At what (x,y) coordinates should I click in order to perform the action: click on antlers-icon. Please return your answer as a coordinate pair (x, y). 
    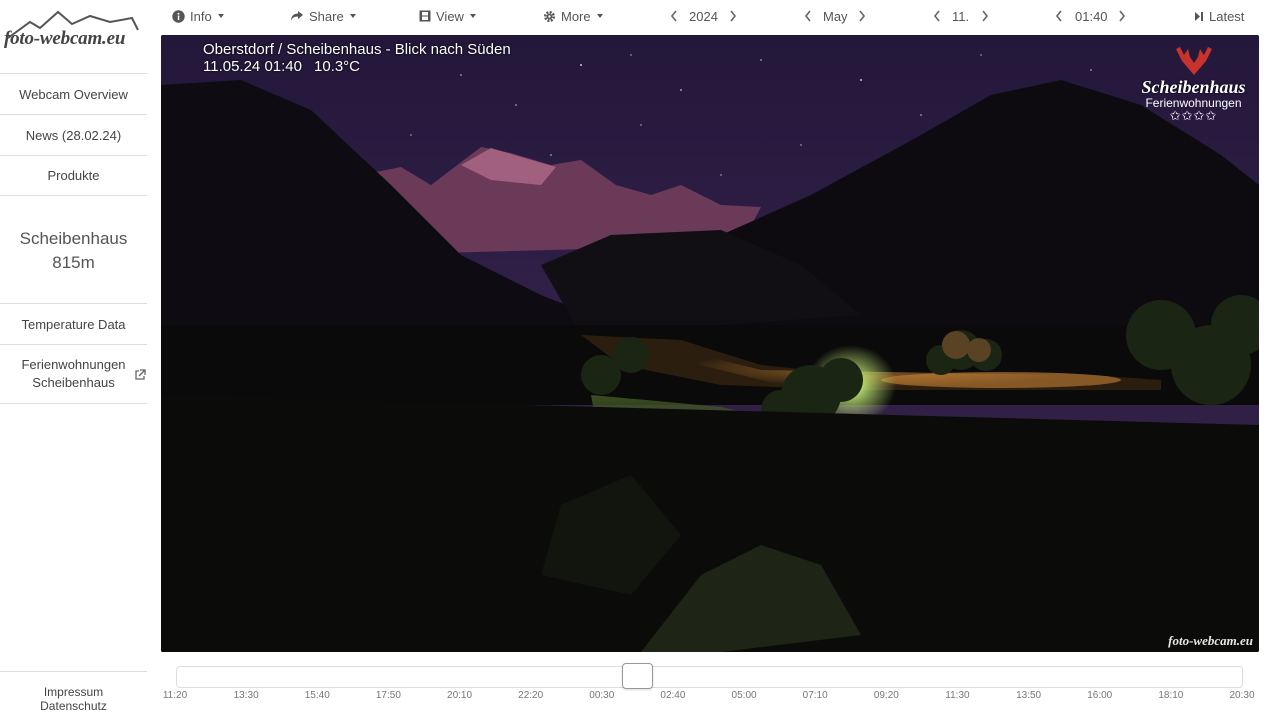
    Looking at the image, I should click on (1194, 61).